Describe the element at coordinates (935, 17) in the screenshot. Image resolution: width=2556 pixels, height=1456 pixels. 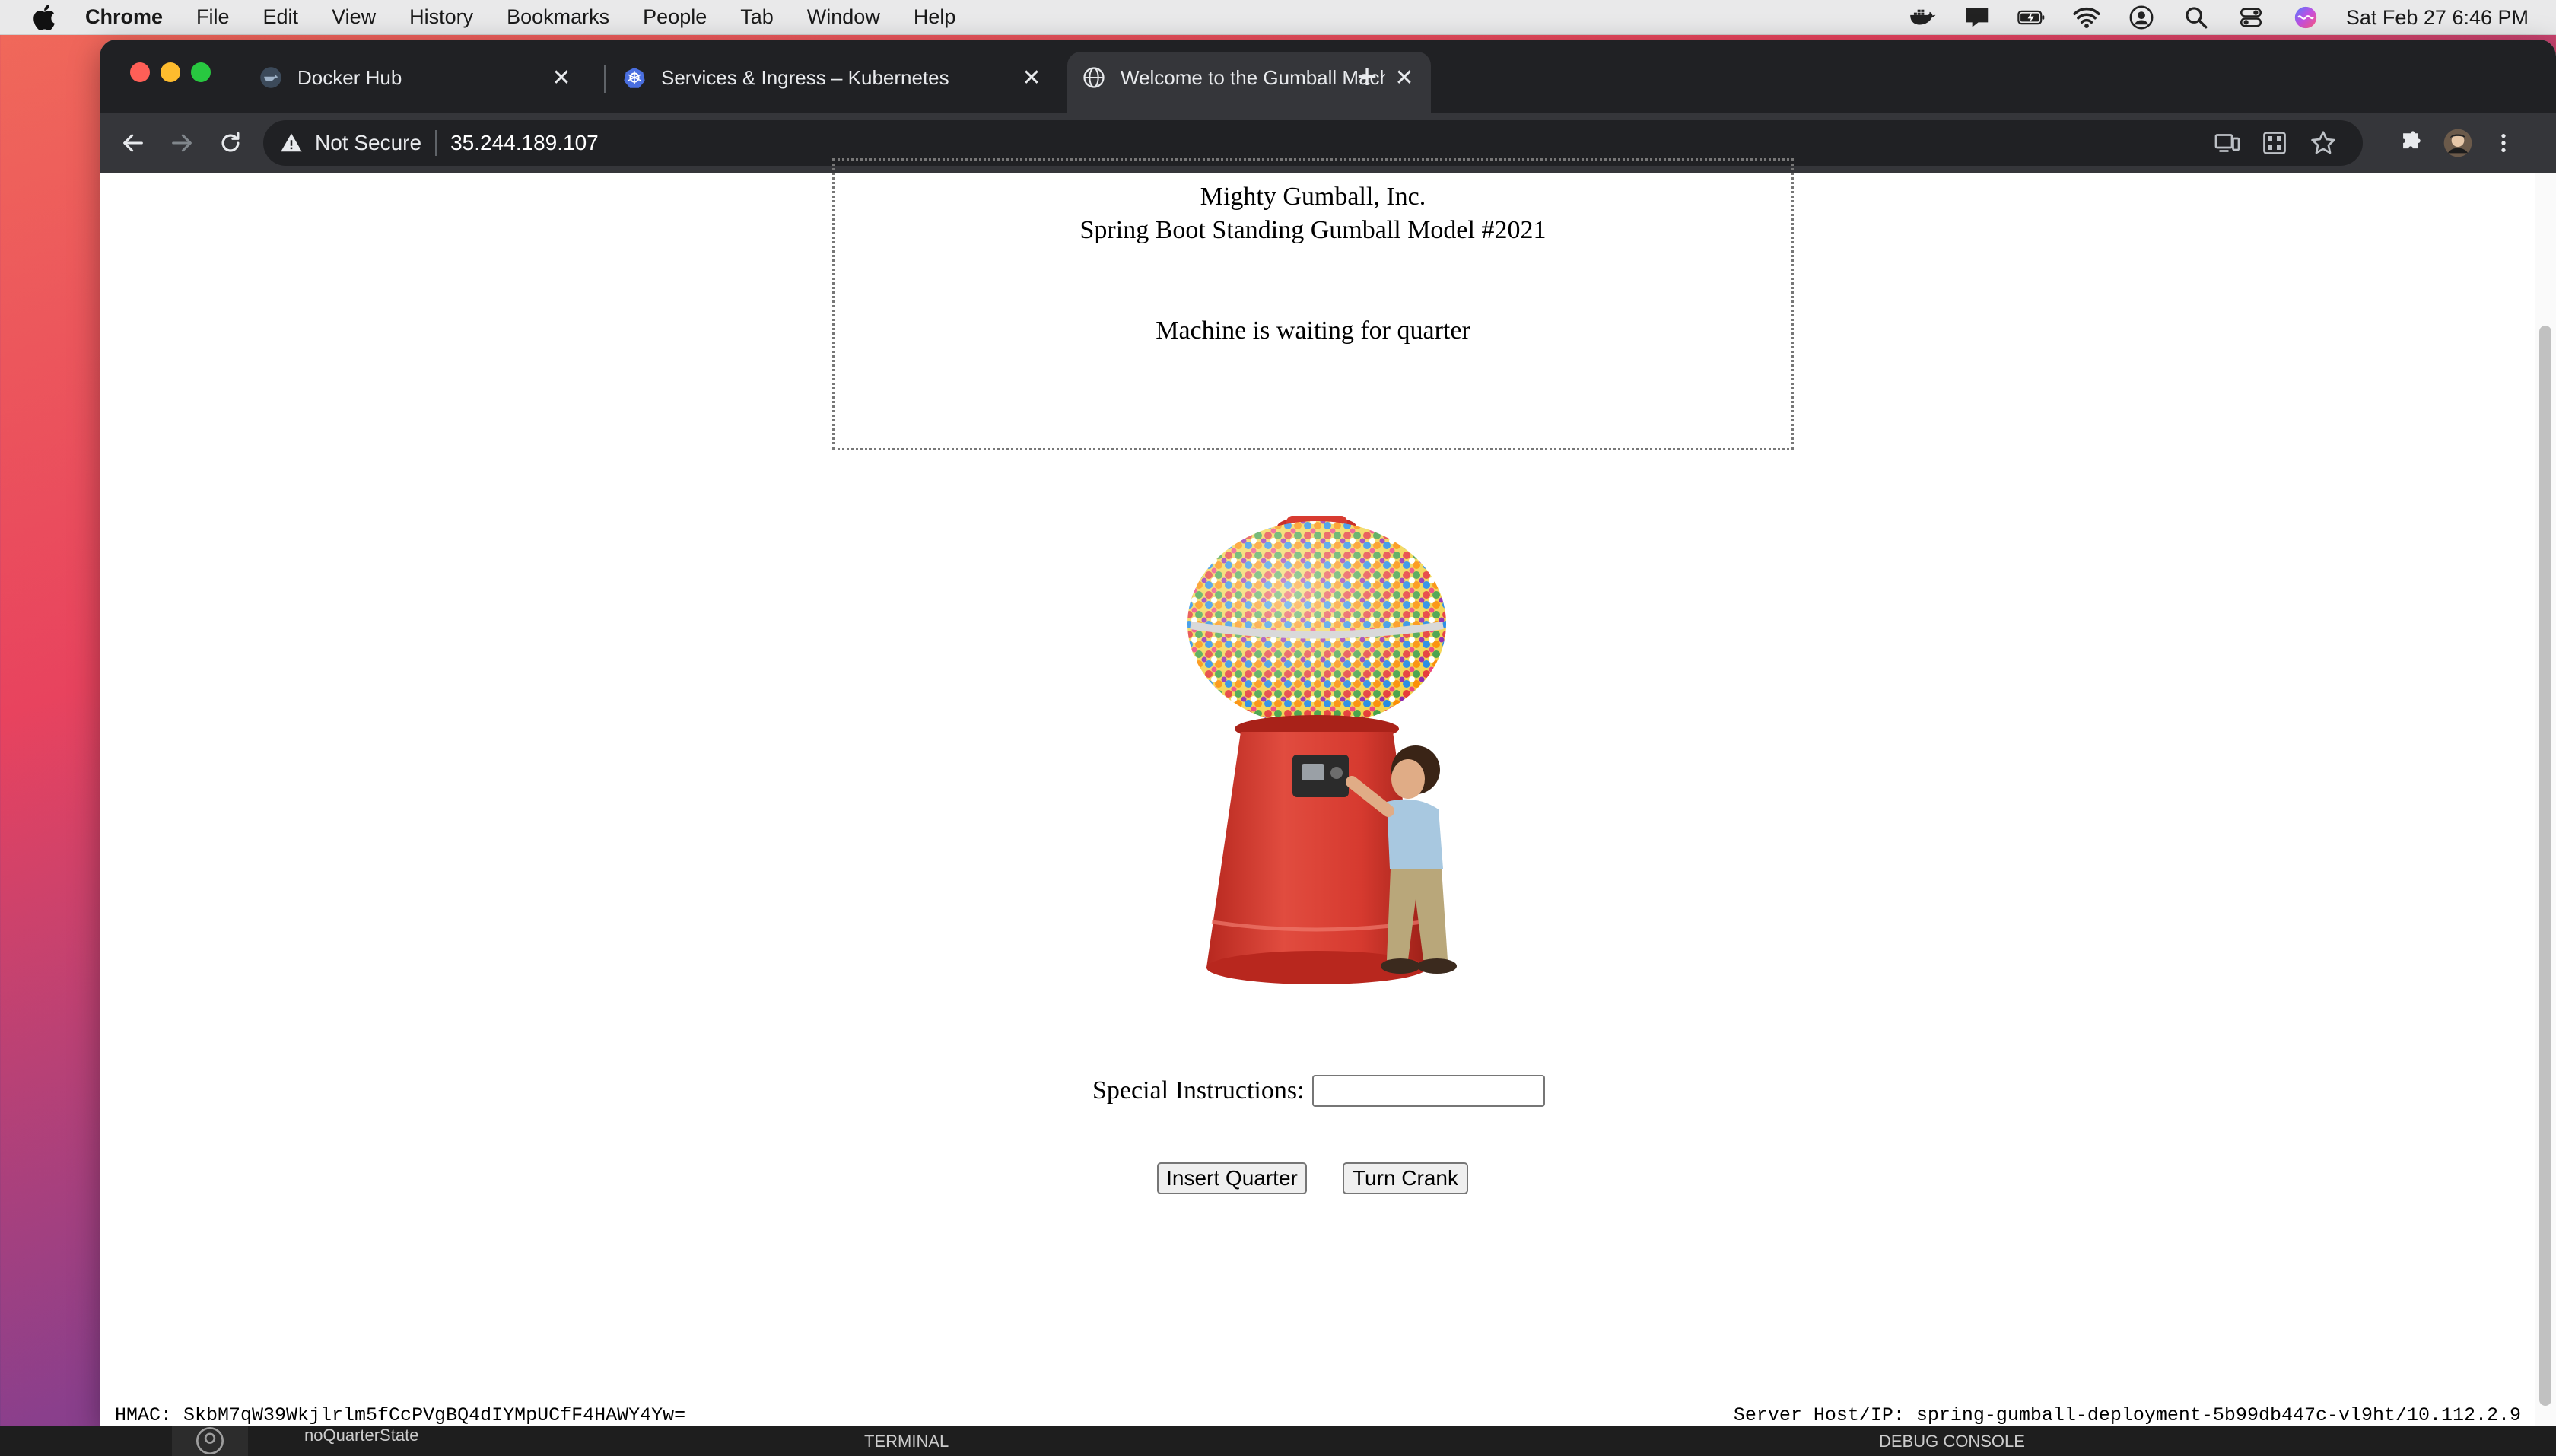
I see `menu-help: Help` at that location.